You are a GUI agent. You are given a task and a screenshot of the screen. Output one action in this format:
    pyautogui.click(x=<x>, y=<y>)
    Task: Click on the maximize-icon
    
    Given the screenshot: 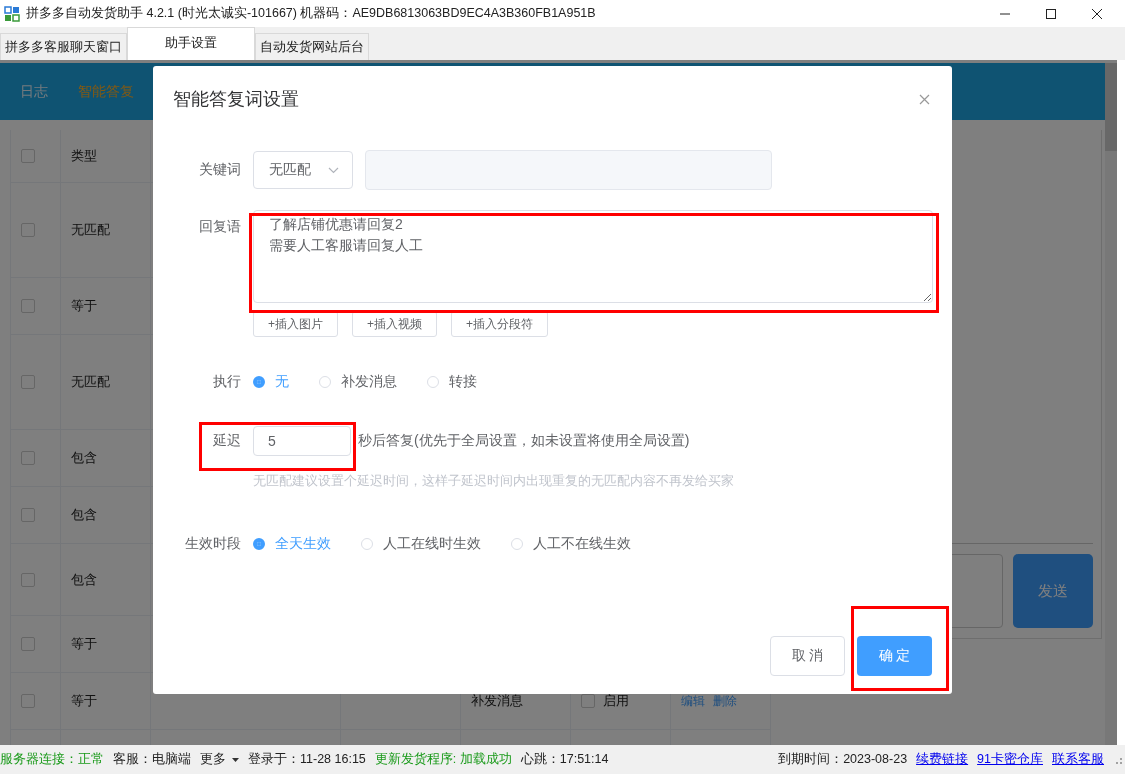 What is the action you would take?
    pyautogui.click(x=1051, y=13)
    